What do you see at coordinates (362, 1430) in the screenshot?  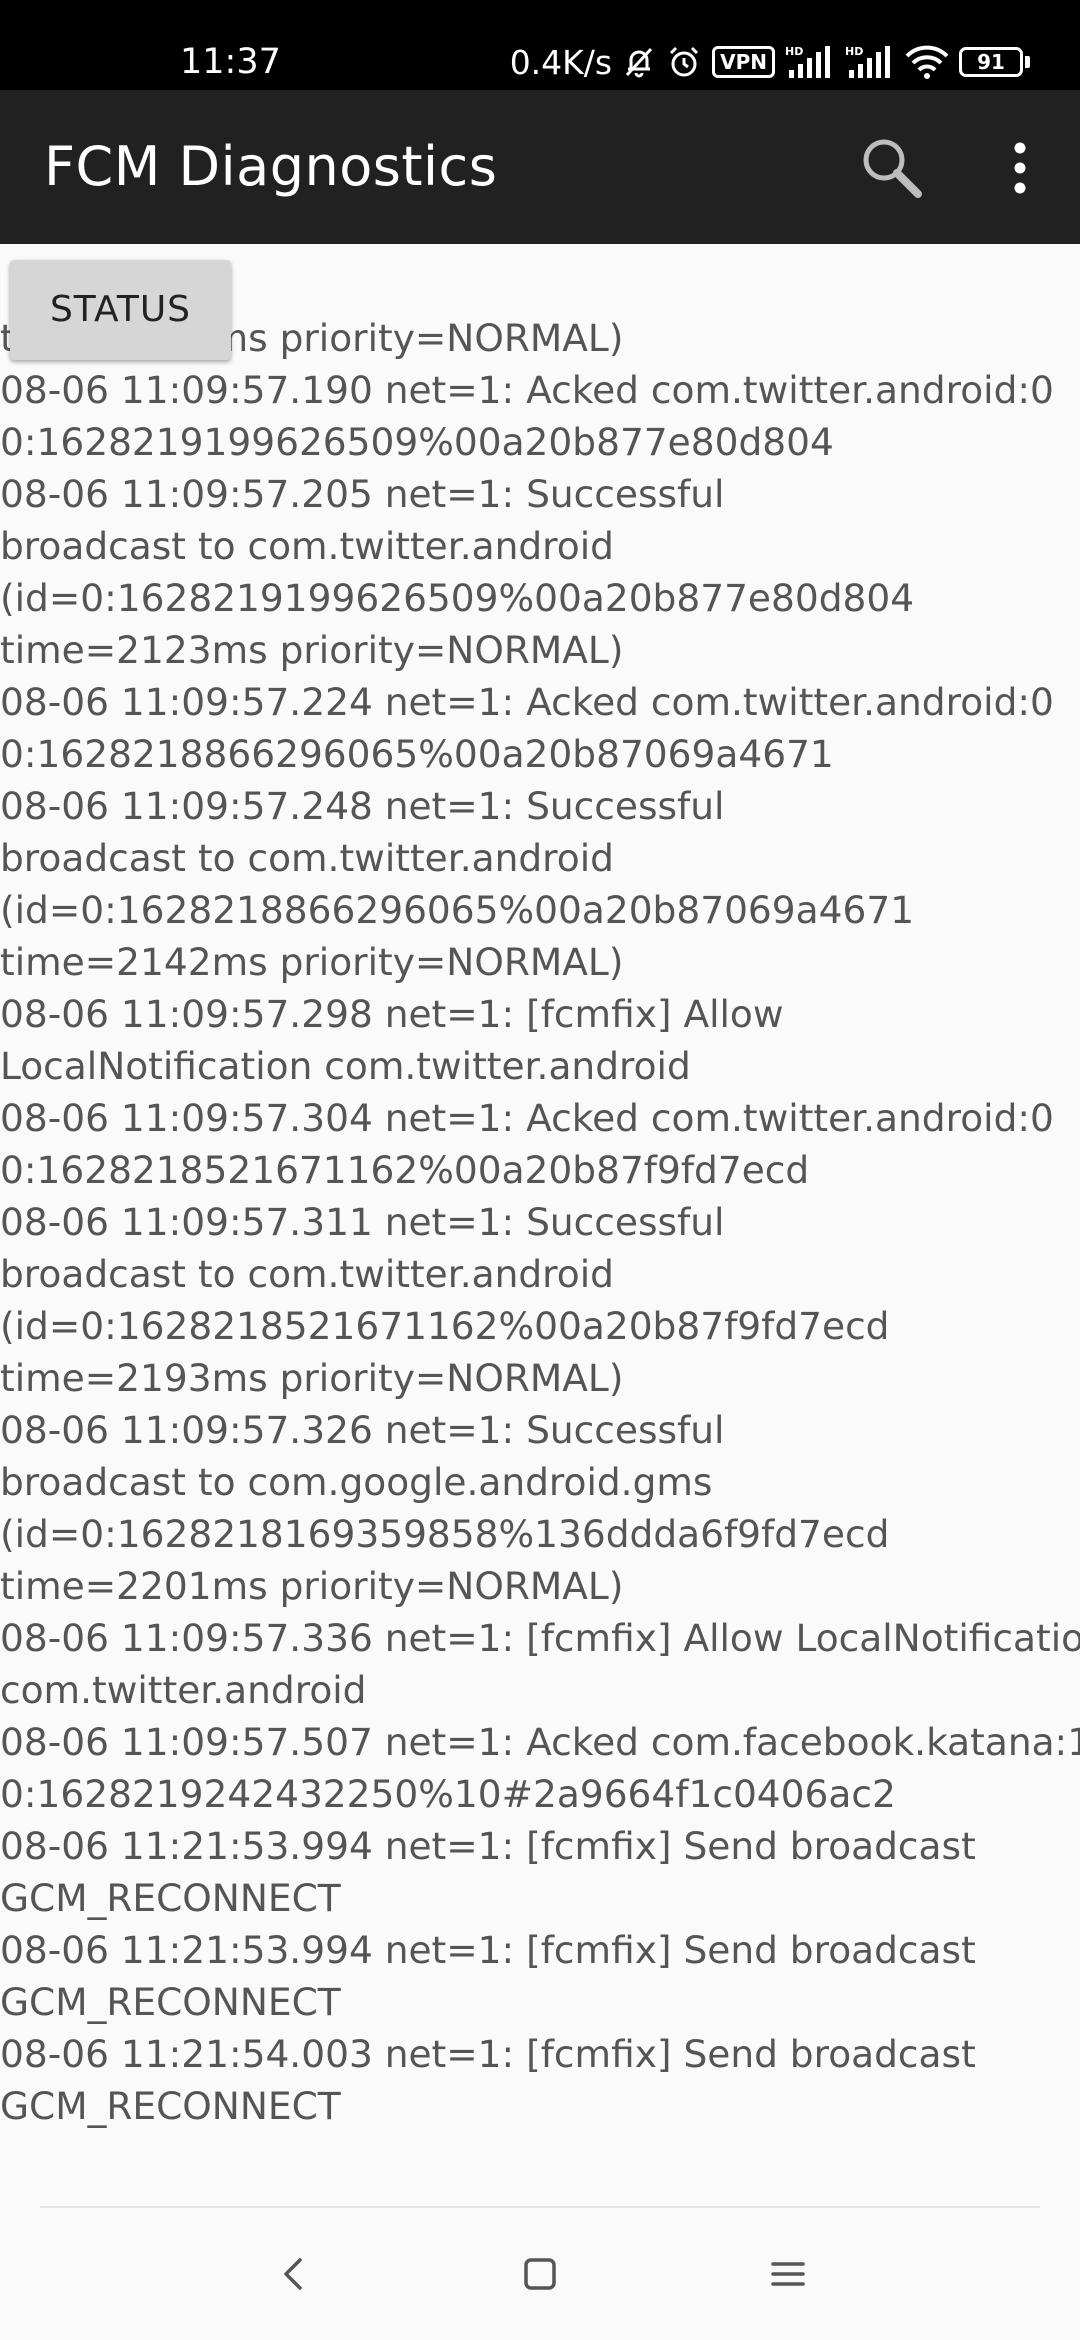 I see `log-line: 08-06 11:09:57.326 net=1: Successful` at bounding box center [362, 1430].